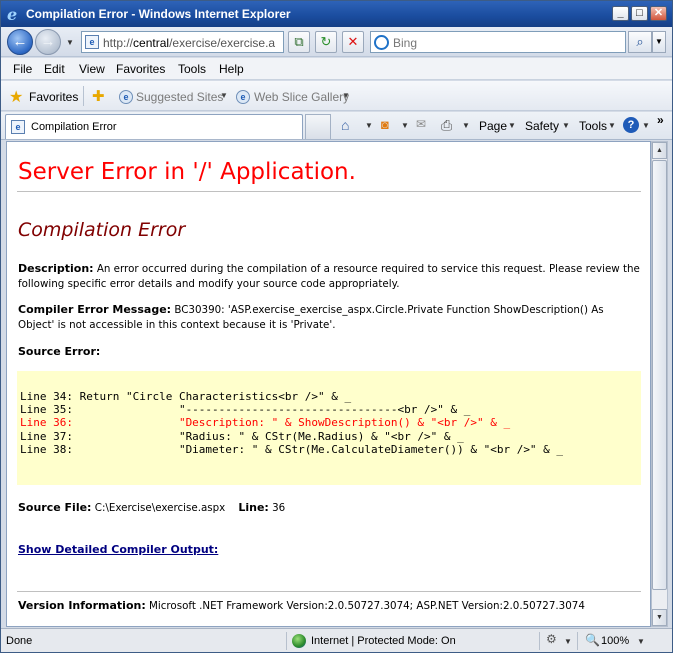 Image resolution: width=673 pixels, height=653 pixels. I want to click on tools-menu: Tools, so click(593, 126).